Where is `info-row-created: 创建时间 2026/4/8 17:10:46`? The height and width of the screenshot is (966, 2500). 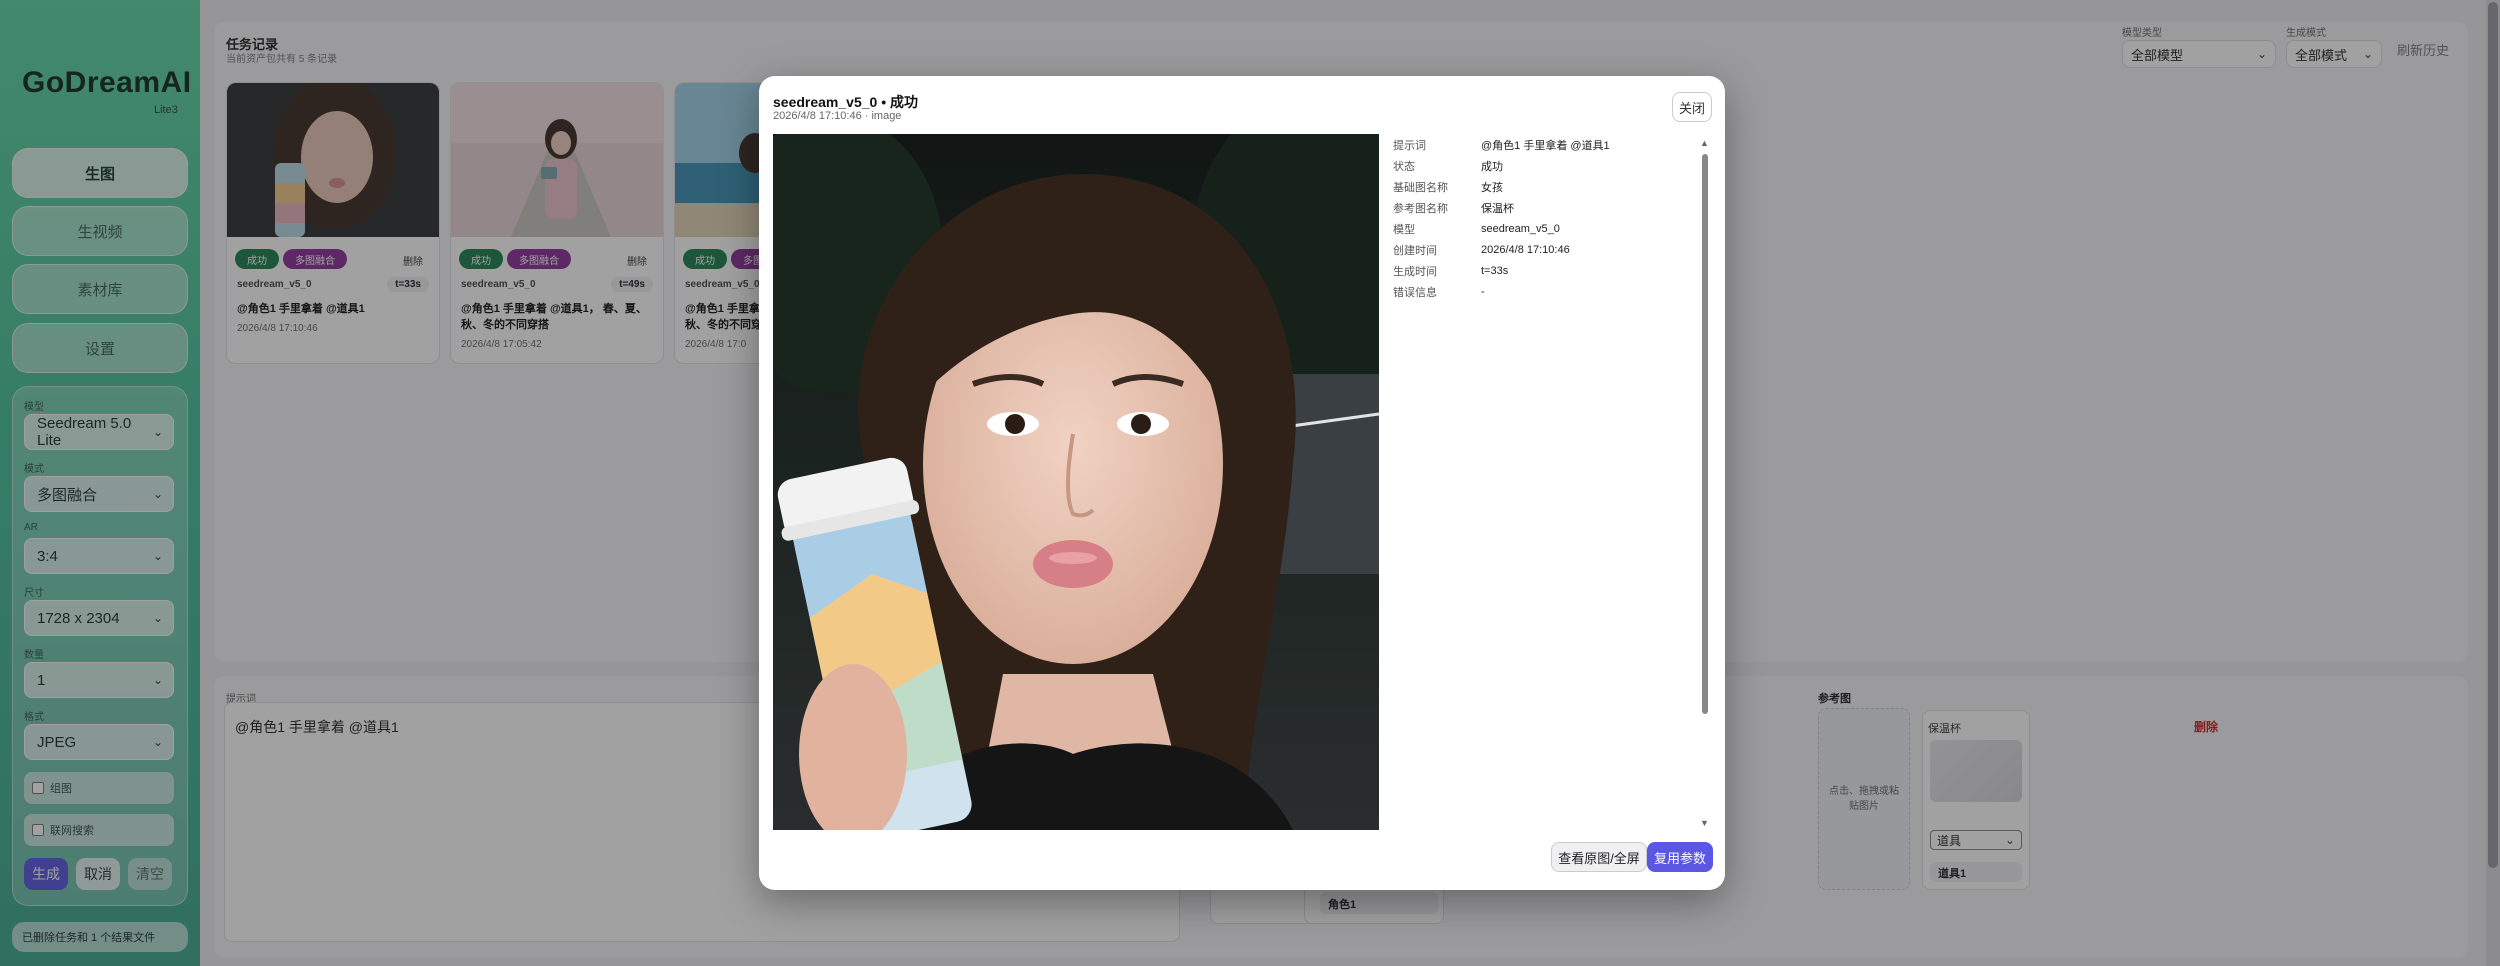
info-row-created: 创建时间 2026/4/8 17:10:46 is located at coordinates (1543, 249).